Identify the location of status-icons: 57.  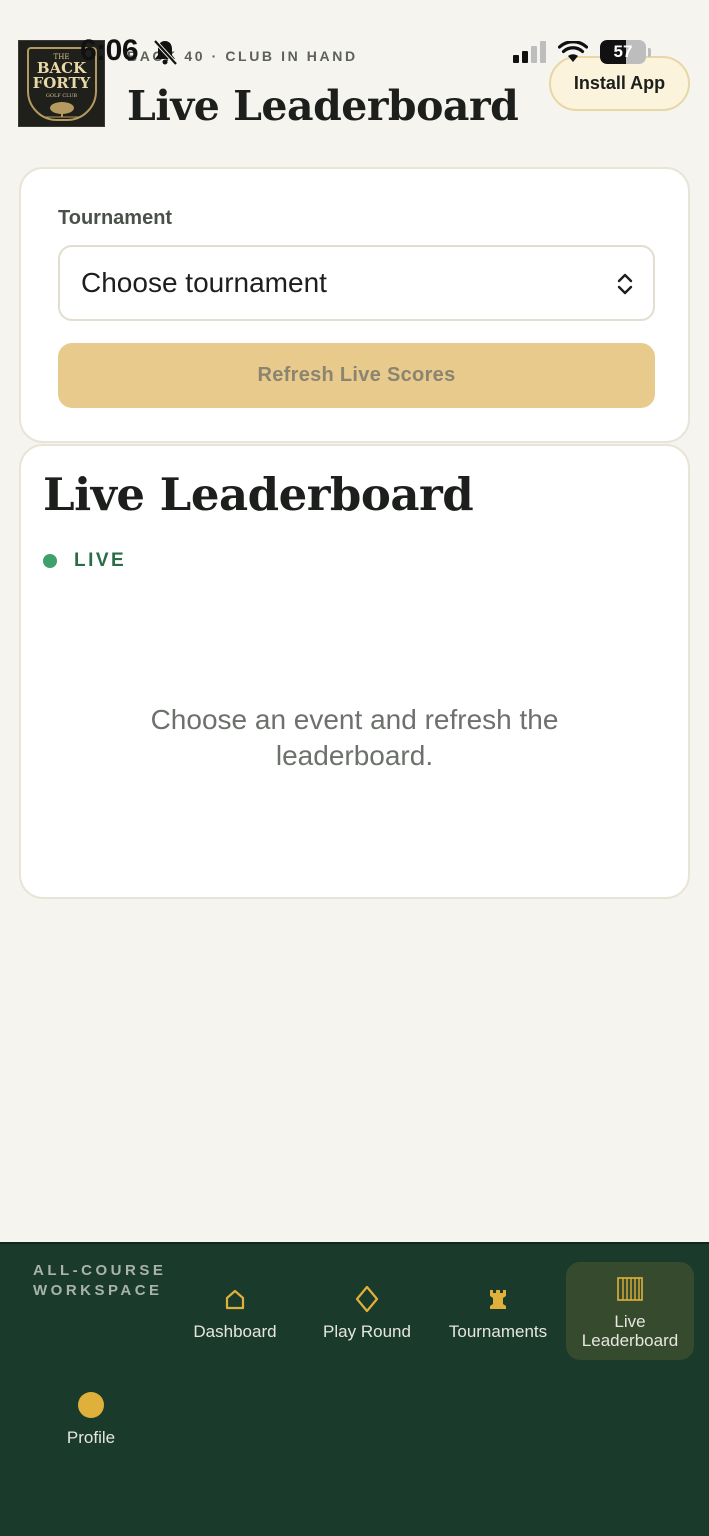
(582, 52).